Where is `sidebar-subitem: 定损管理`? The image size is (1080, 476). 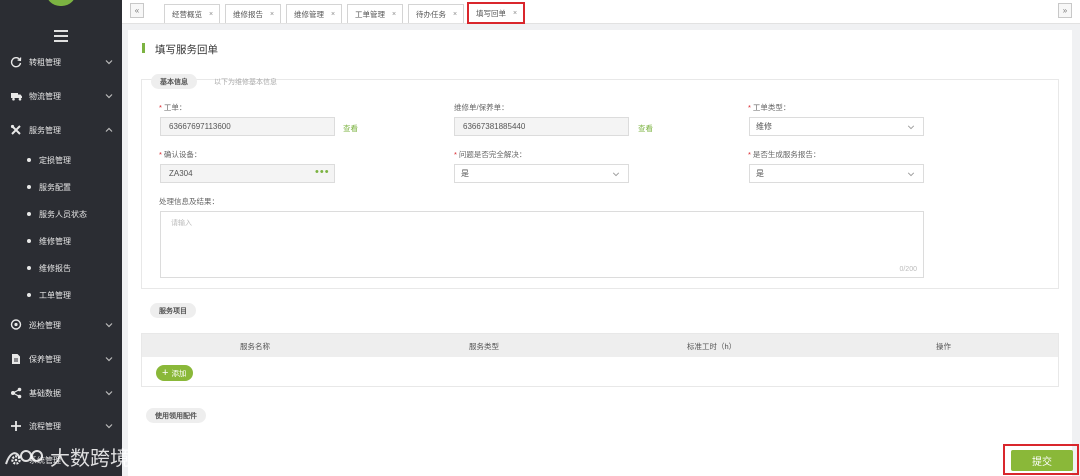 sidebar-subitem: 定损管理 is located at coordinates (61, 160).